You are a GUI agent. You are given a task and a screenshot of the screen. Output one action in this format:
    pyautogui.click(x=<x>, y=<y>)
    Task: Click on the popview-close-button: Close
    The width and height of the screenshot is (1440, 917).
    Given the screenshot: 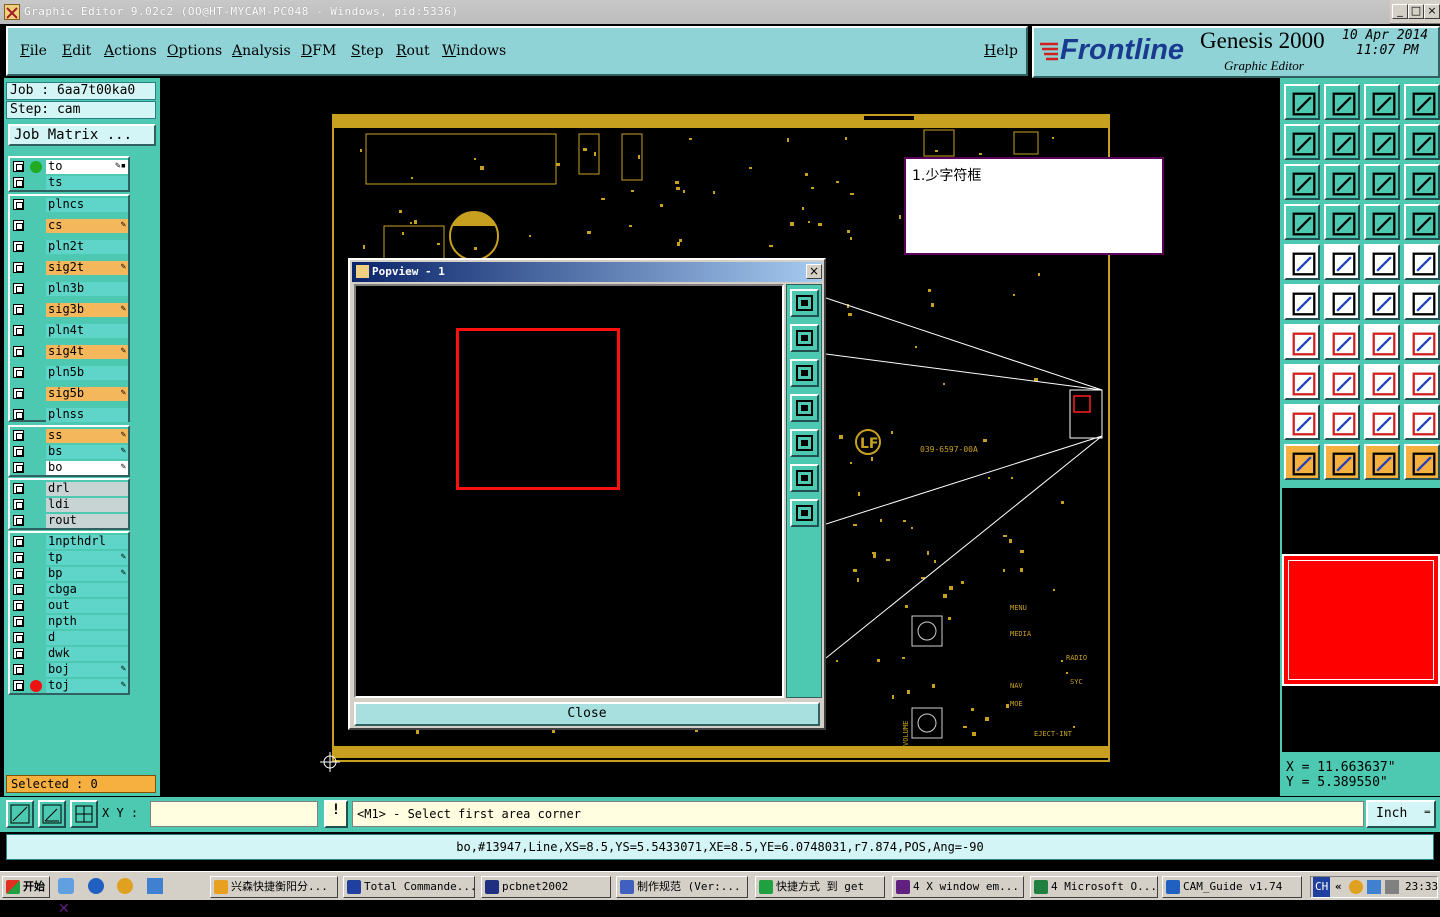 What is the action you would take?
    pyautogui.click(x=587, y=714)
    